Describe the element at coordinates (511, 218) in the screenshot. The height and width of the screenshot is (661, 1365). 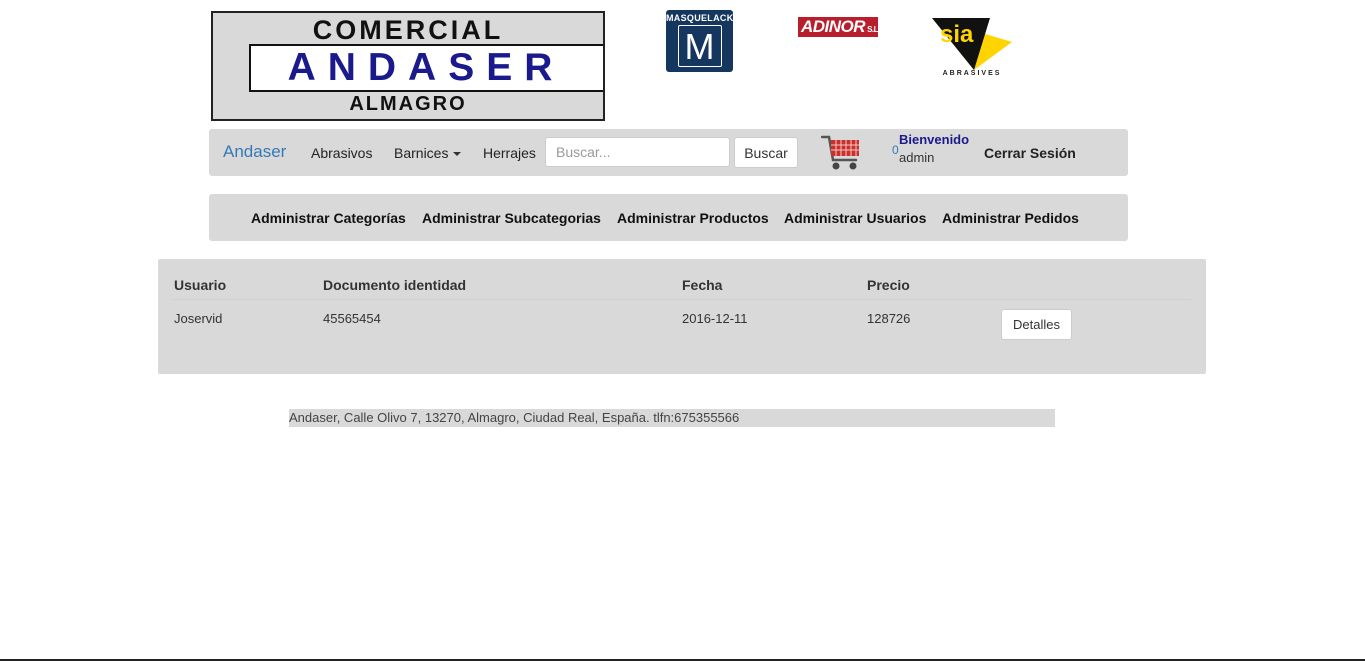
I see `admin-subcategorias-link: Administrar Subcategorias` at that location.